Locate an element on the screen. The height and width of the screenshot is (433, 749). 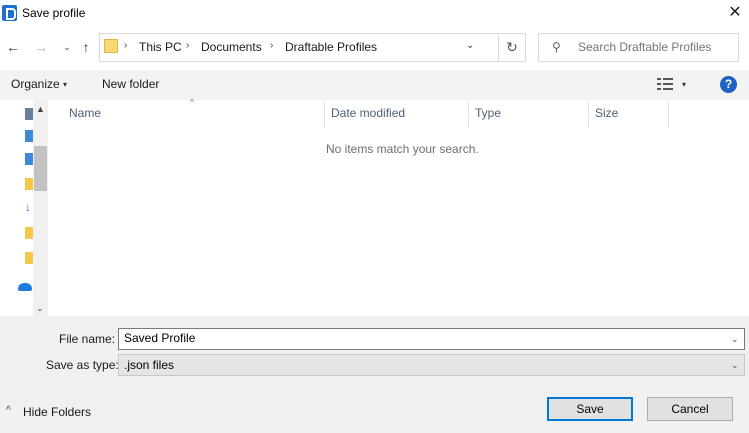
scroll-up-icon: ▲ is located at coordinates (40, 109).